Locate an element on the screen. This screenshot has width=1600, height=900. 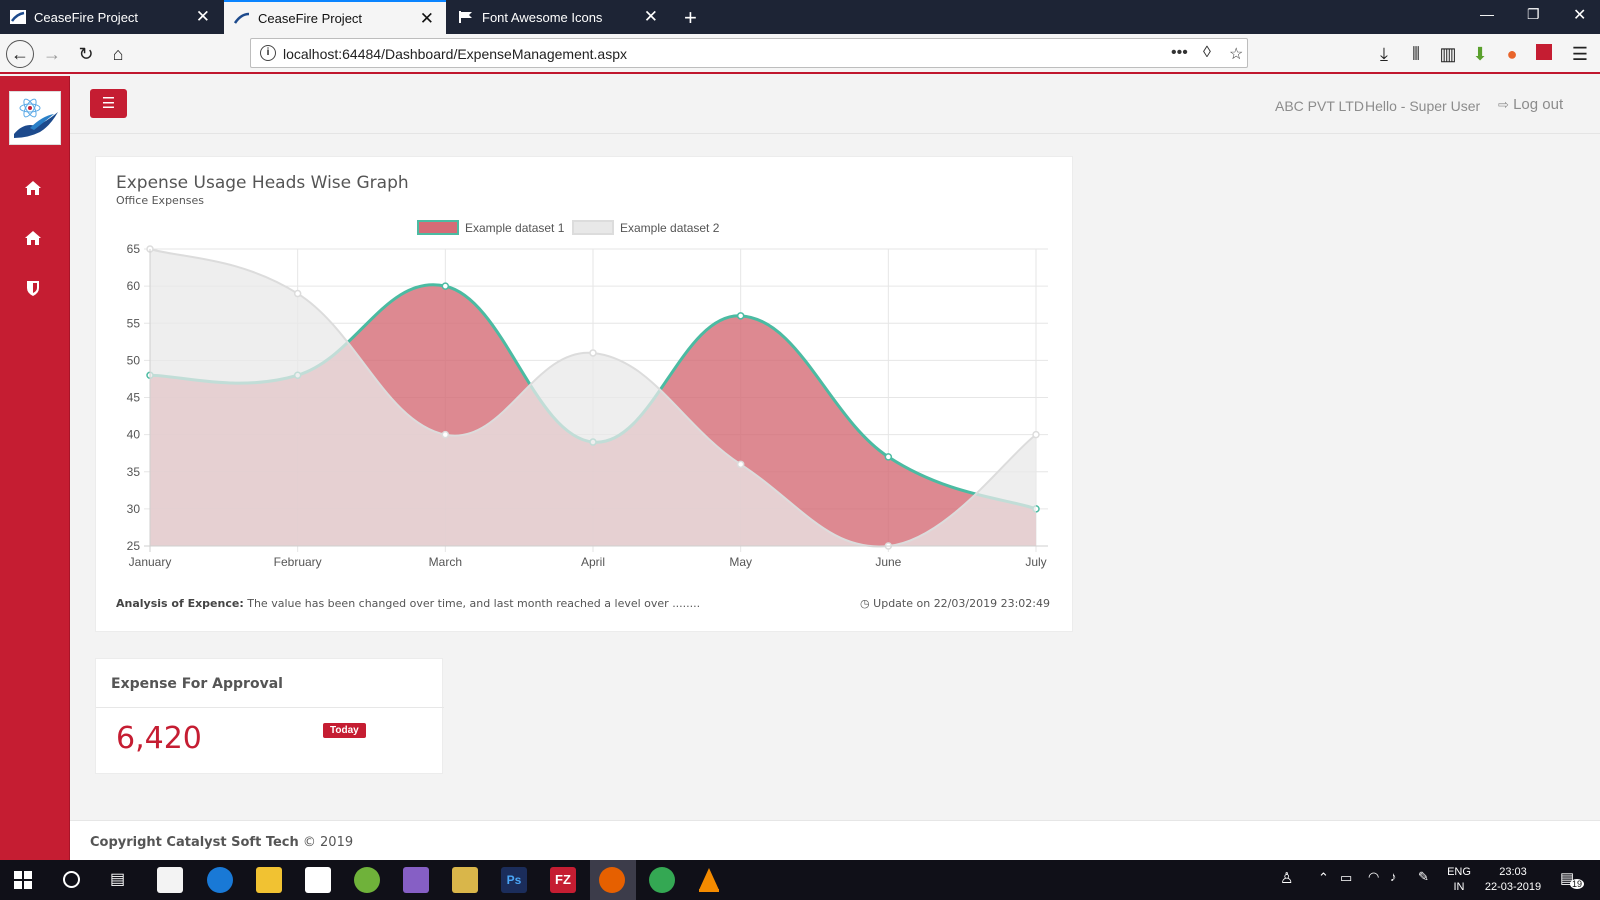
update-timestamp: ◷ Update on 22/03/2019 23:02:49 is located at coordinates (955, 603).